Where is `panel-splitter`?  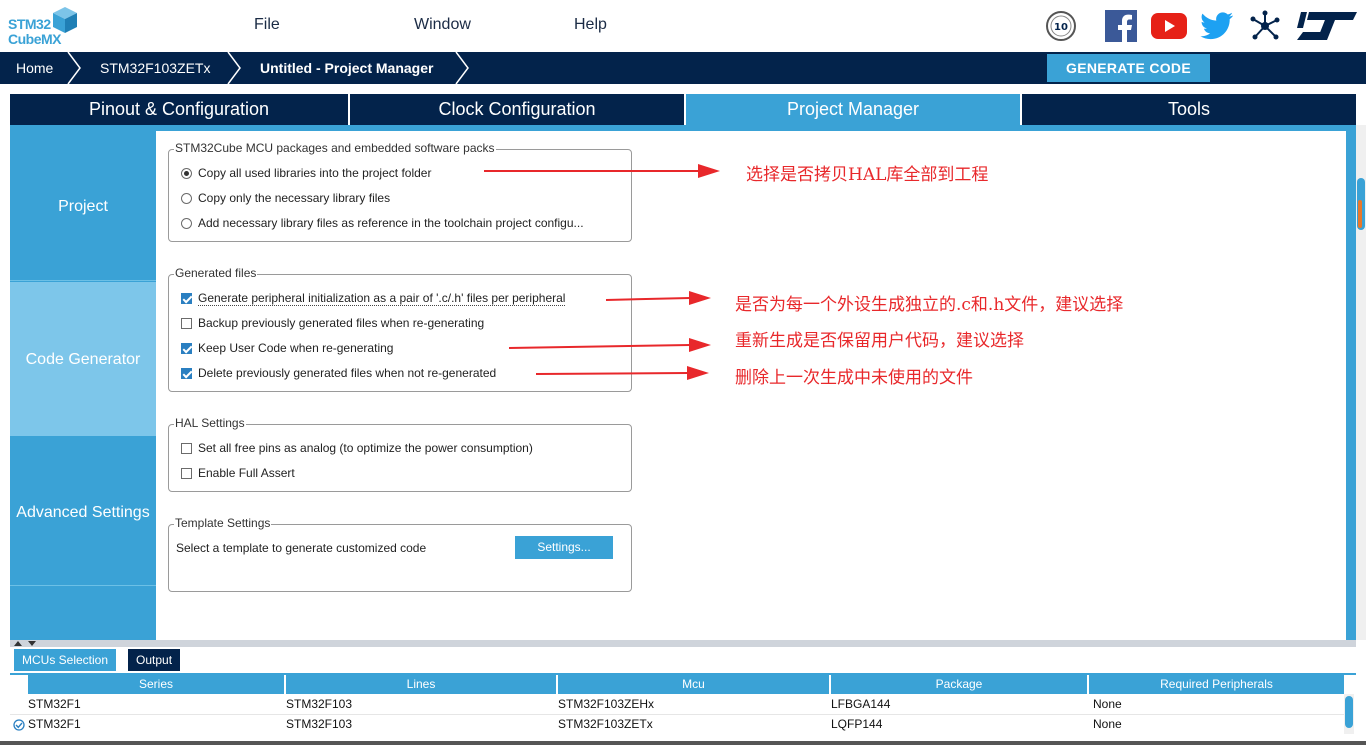
panel-splitter is located at coordinates (683, 643).